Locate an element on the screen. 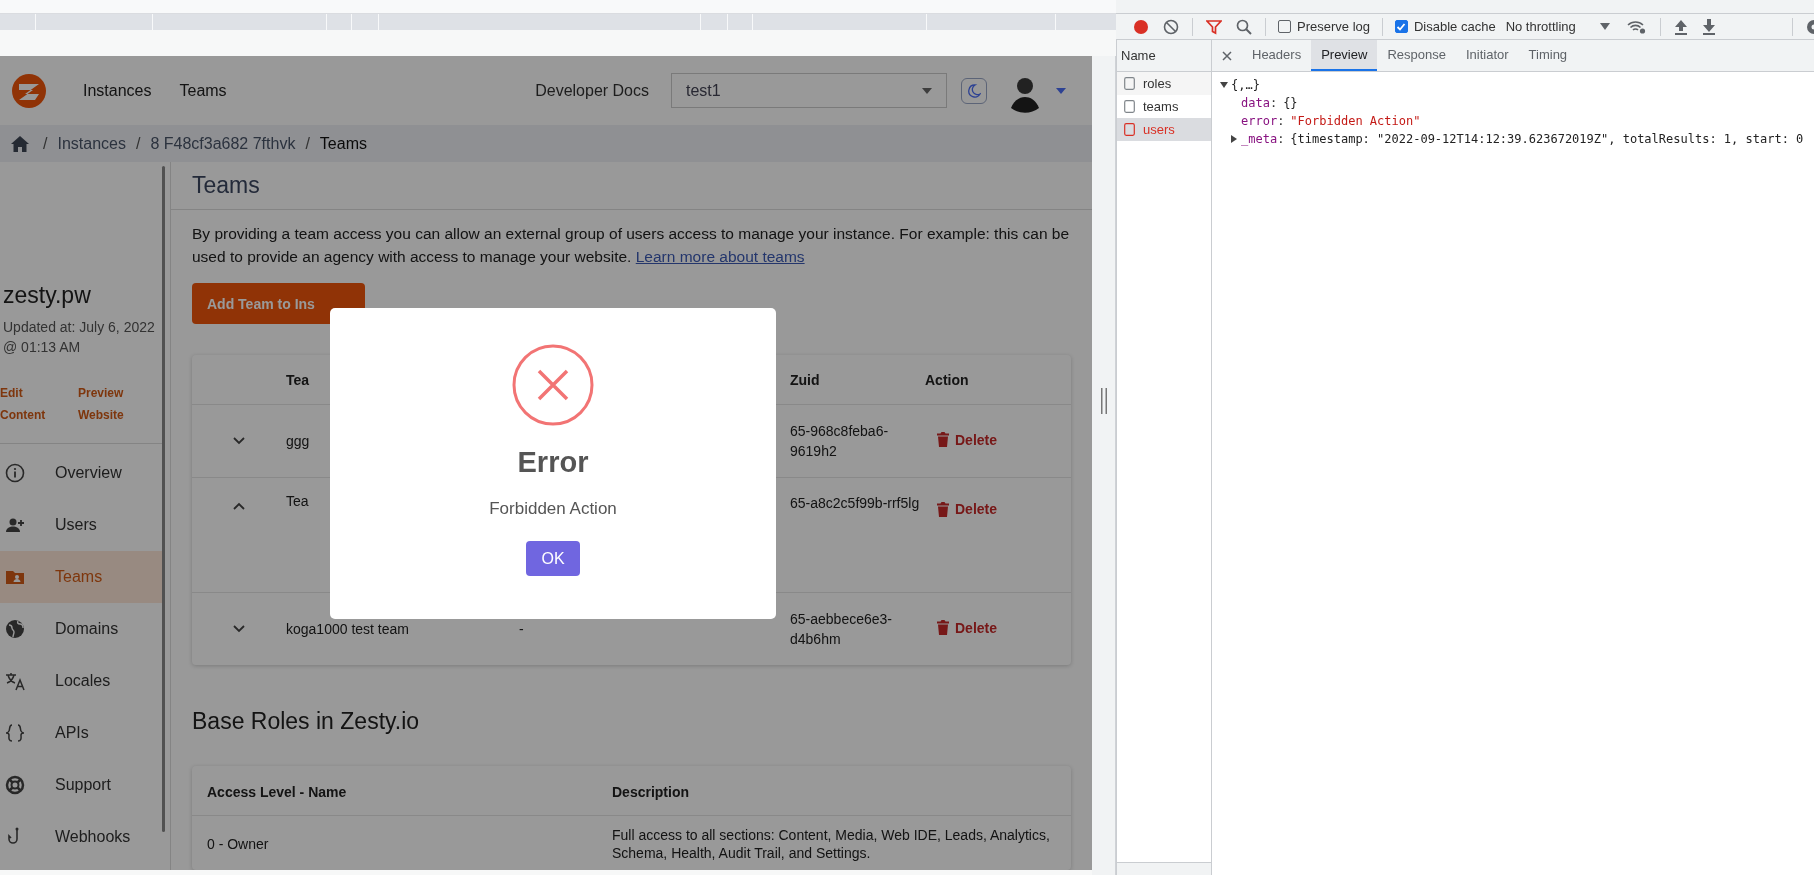  learn-more-link: Learn more about teams is located at coordinates (720, 256).